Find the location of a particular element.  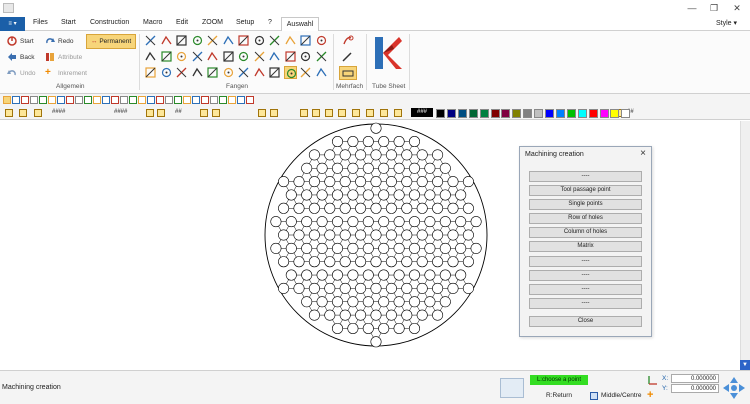

minimize-button: — is located at coordinates (692, 8).